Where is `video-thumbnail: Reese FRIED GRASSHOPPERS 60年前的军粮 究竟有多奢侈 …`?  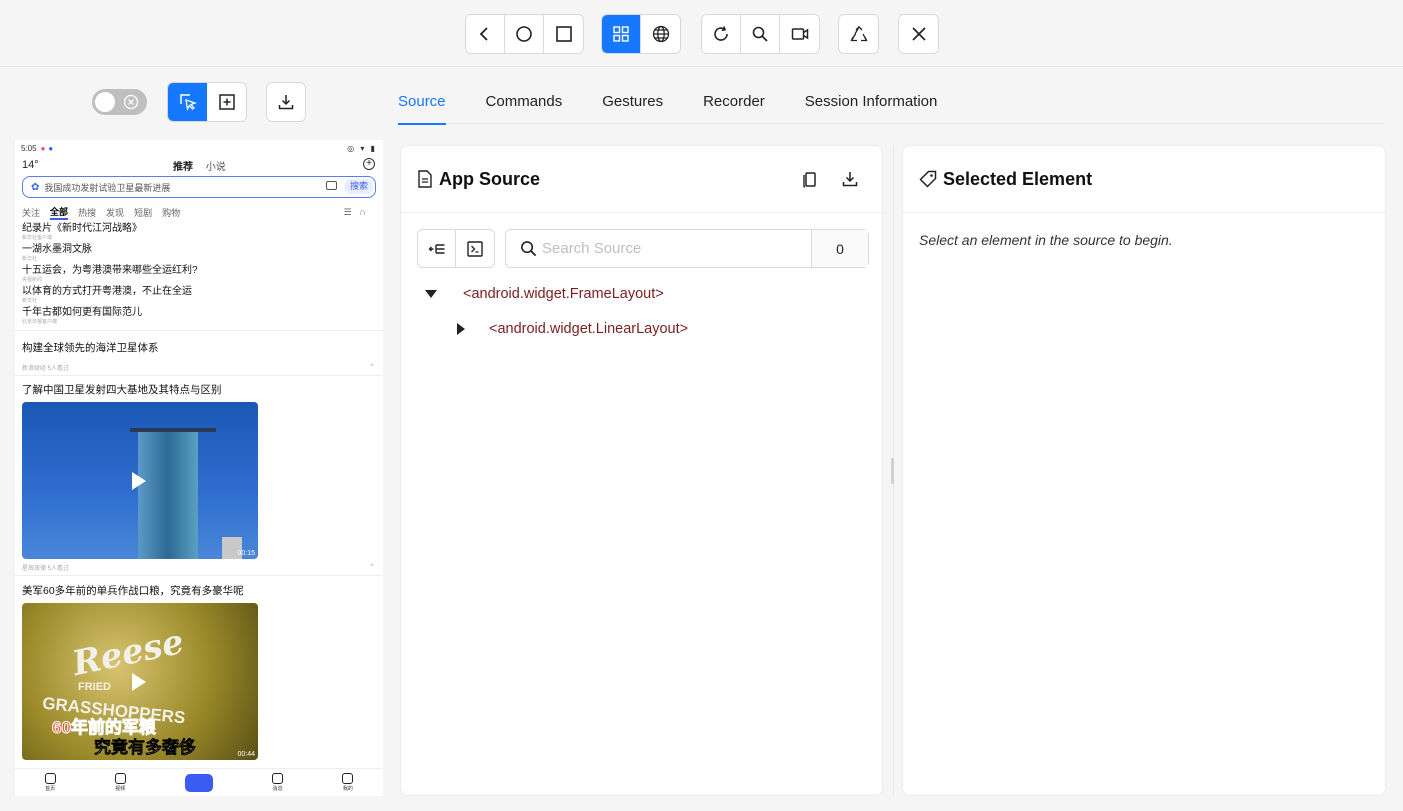
video-thumbnail: Reese FRIED GRASSHOPPERS 60年前的军粮 究竟有多奢侈 … is located at coordinates (140, 681).